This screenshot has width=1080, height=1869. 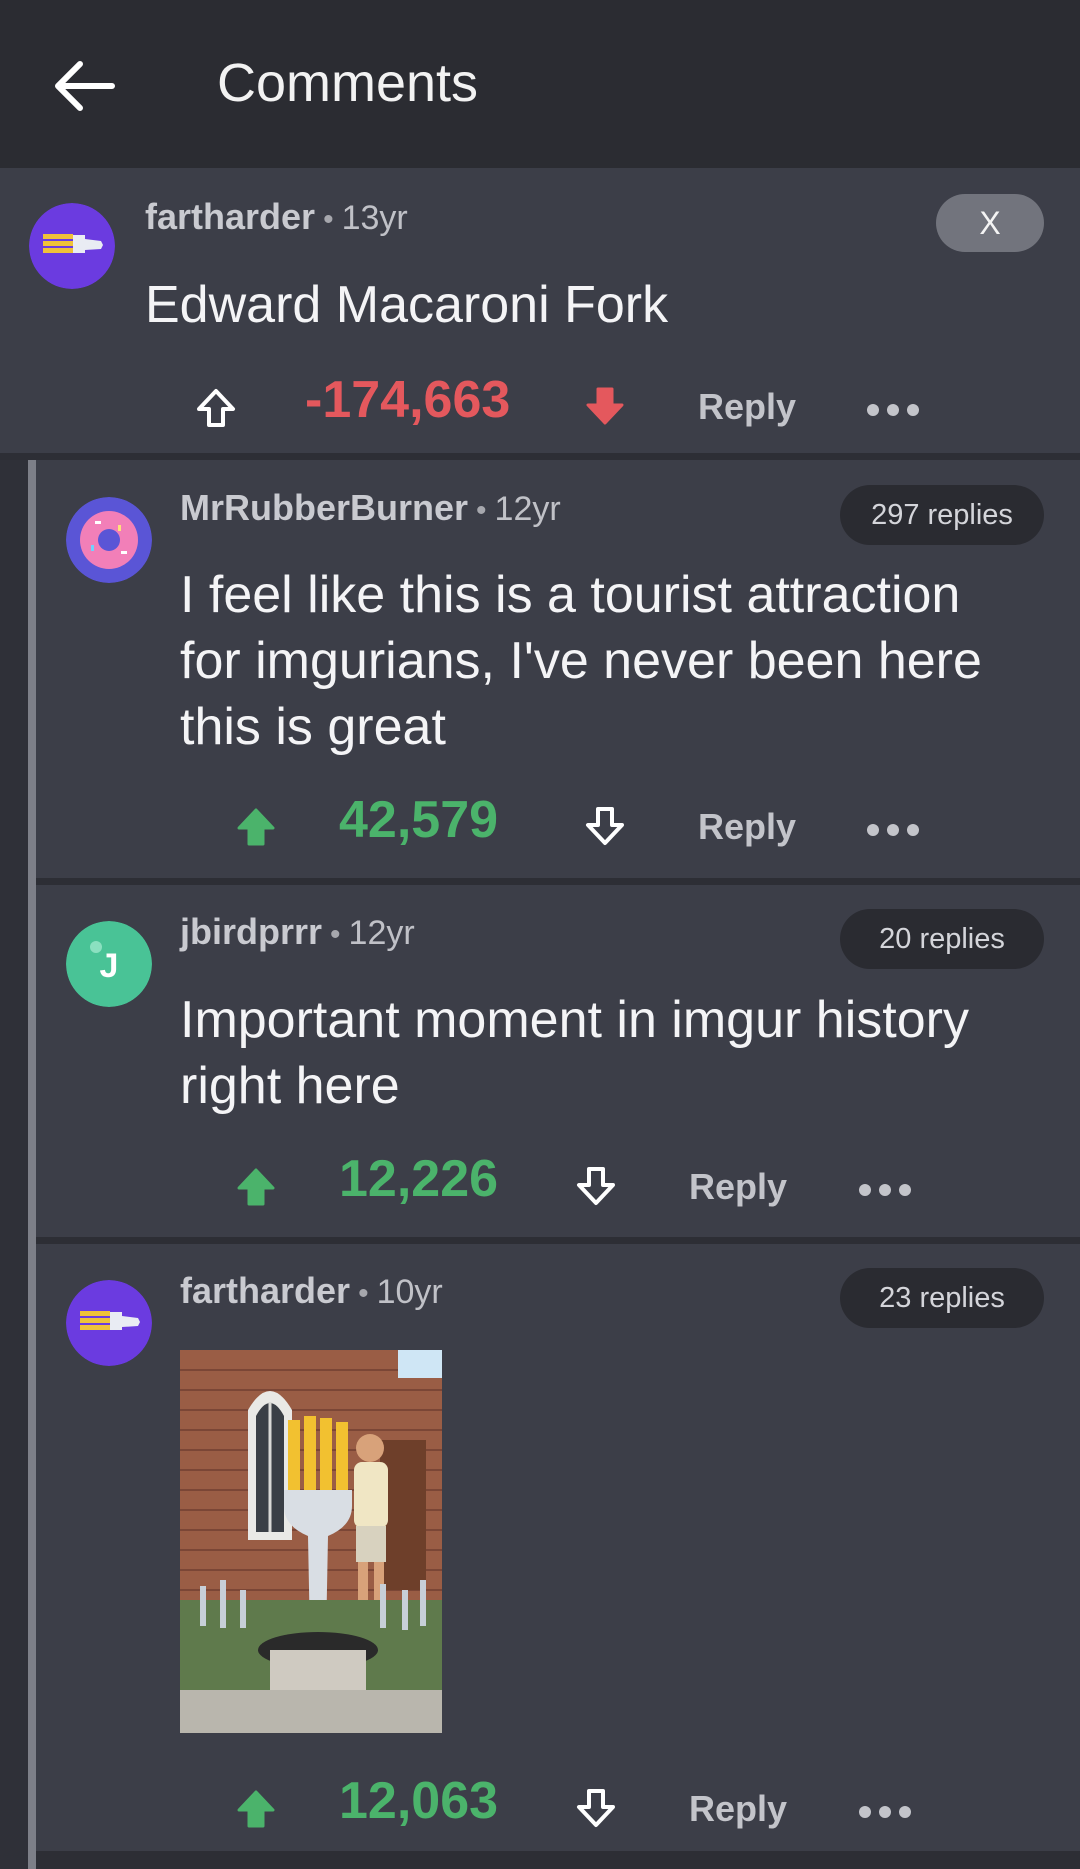 I want to click on comment-text-line: I feel like this is a tourist attraction, so click(x=570, y=595).